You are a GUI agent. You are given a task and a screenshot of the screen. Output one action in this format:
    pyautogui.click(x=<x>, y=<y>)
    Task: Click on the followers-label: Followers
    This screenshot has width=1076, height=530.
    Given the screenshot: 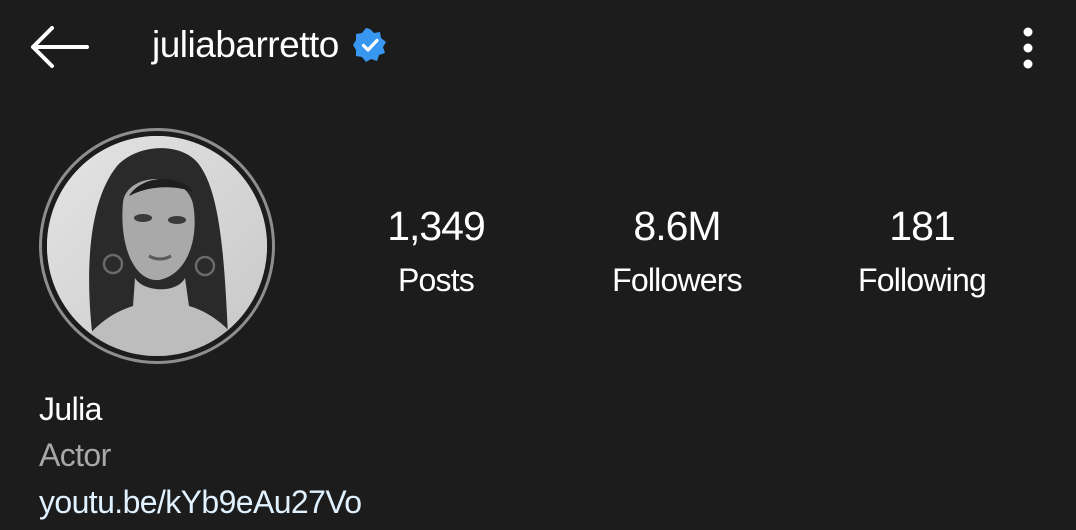 What is the action you would take?
    pyautogui.click(x=677, y=280)
    